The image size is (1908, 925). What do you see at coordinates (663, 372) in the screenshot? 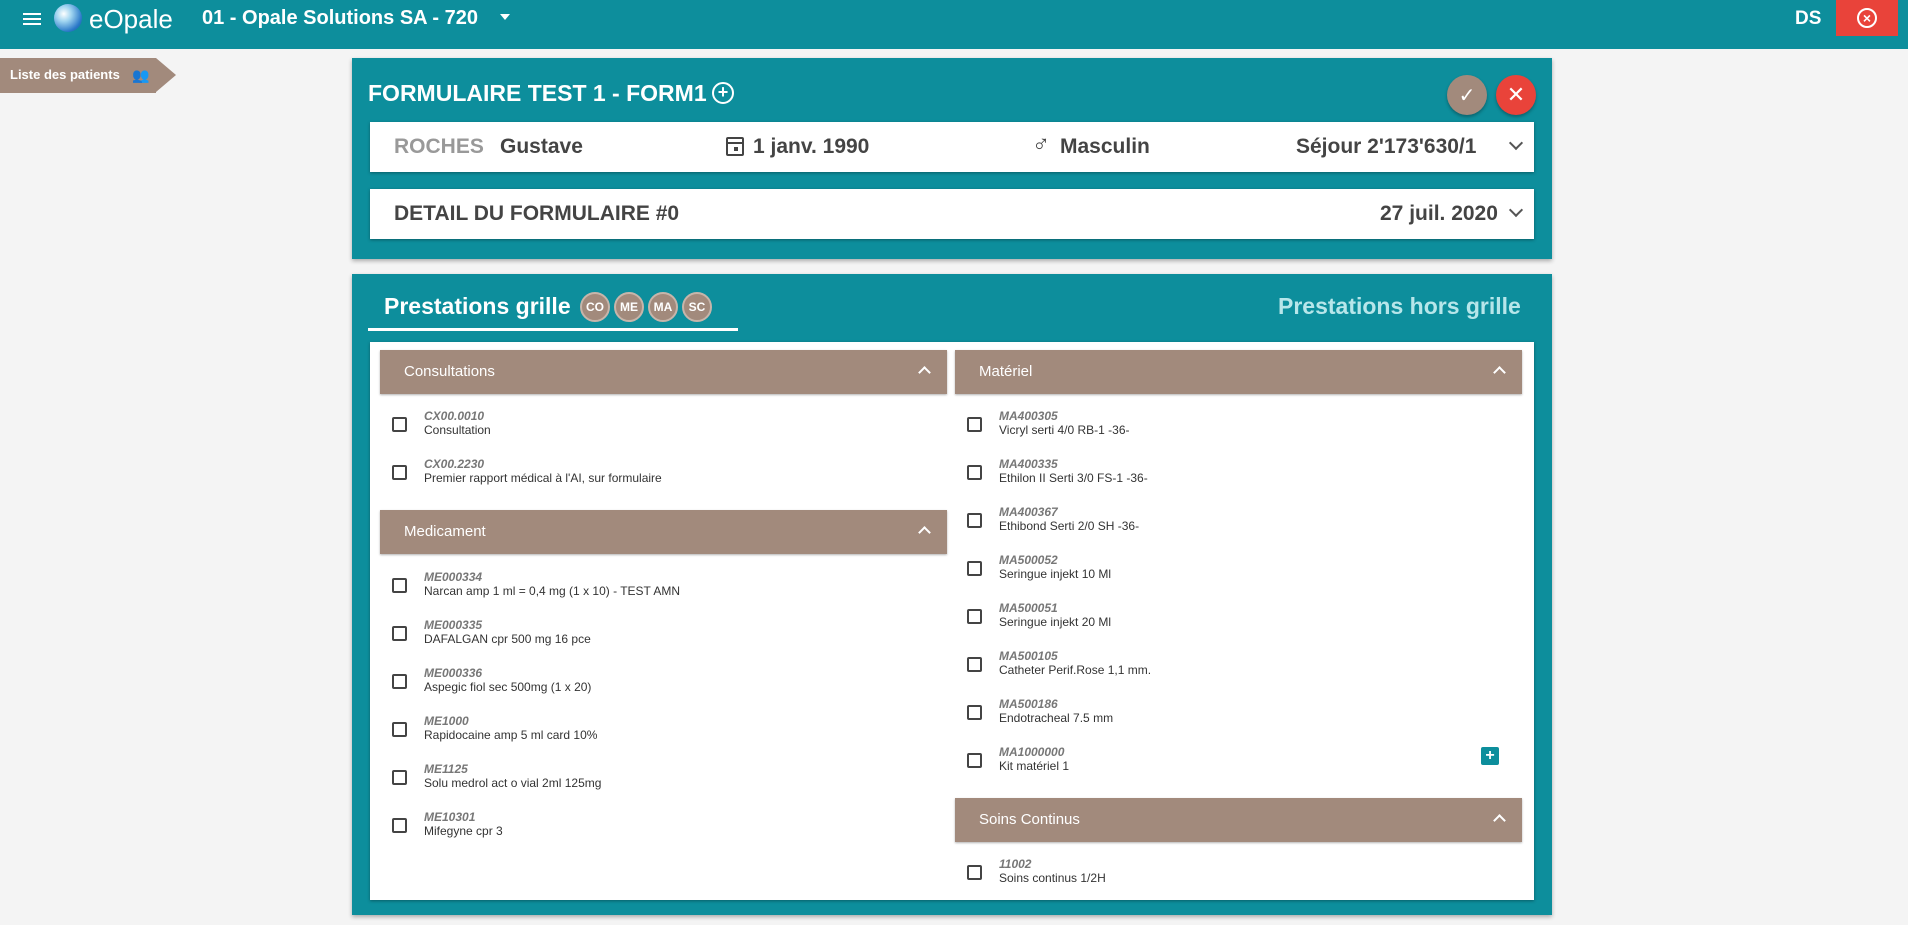
I see `section-header-consultations: Consultations` at bounding box center [663, 372].